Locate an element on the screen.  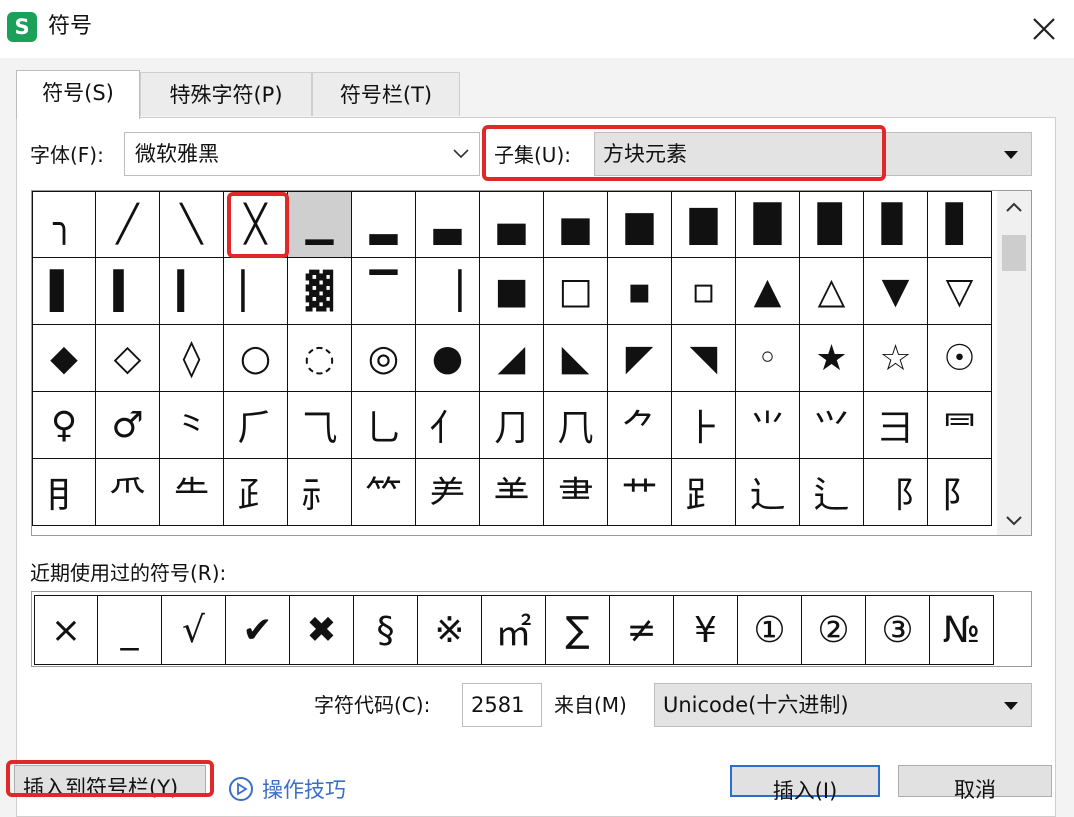
symbol-cell: ☆ is located at coordinates (896, 358).